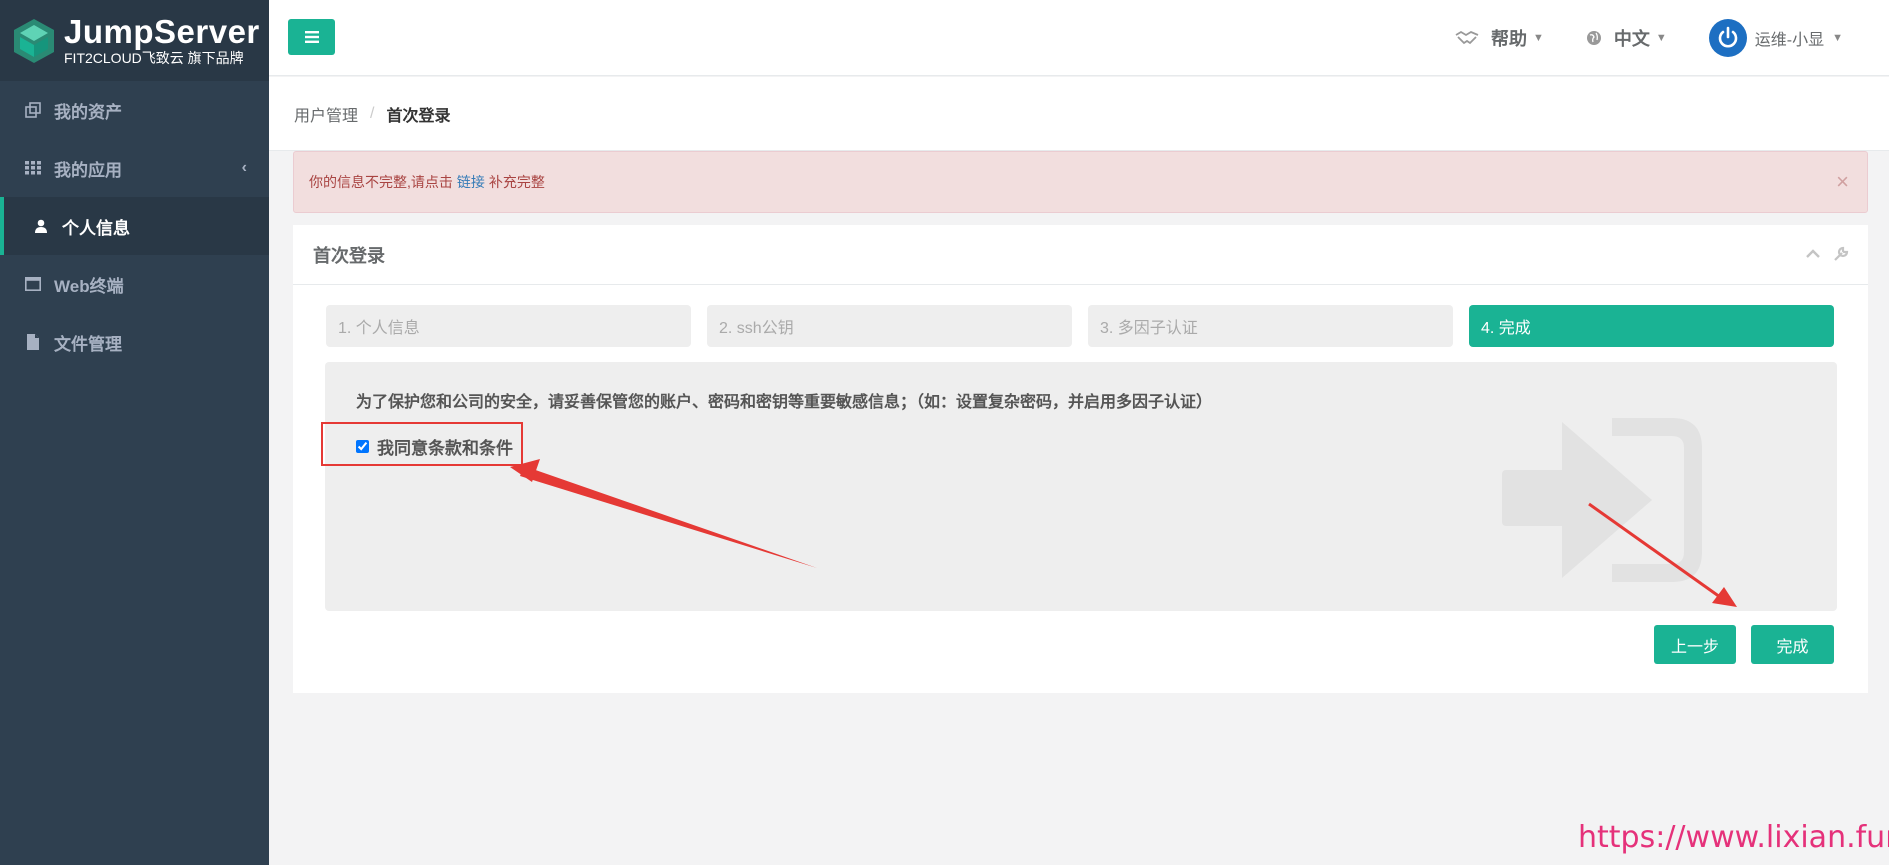  I want to click on wizard-steps: 1. 个人信息 2. ssh公钥 3. 多因子认证 4. 完成, so click(1080, 326).